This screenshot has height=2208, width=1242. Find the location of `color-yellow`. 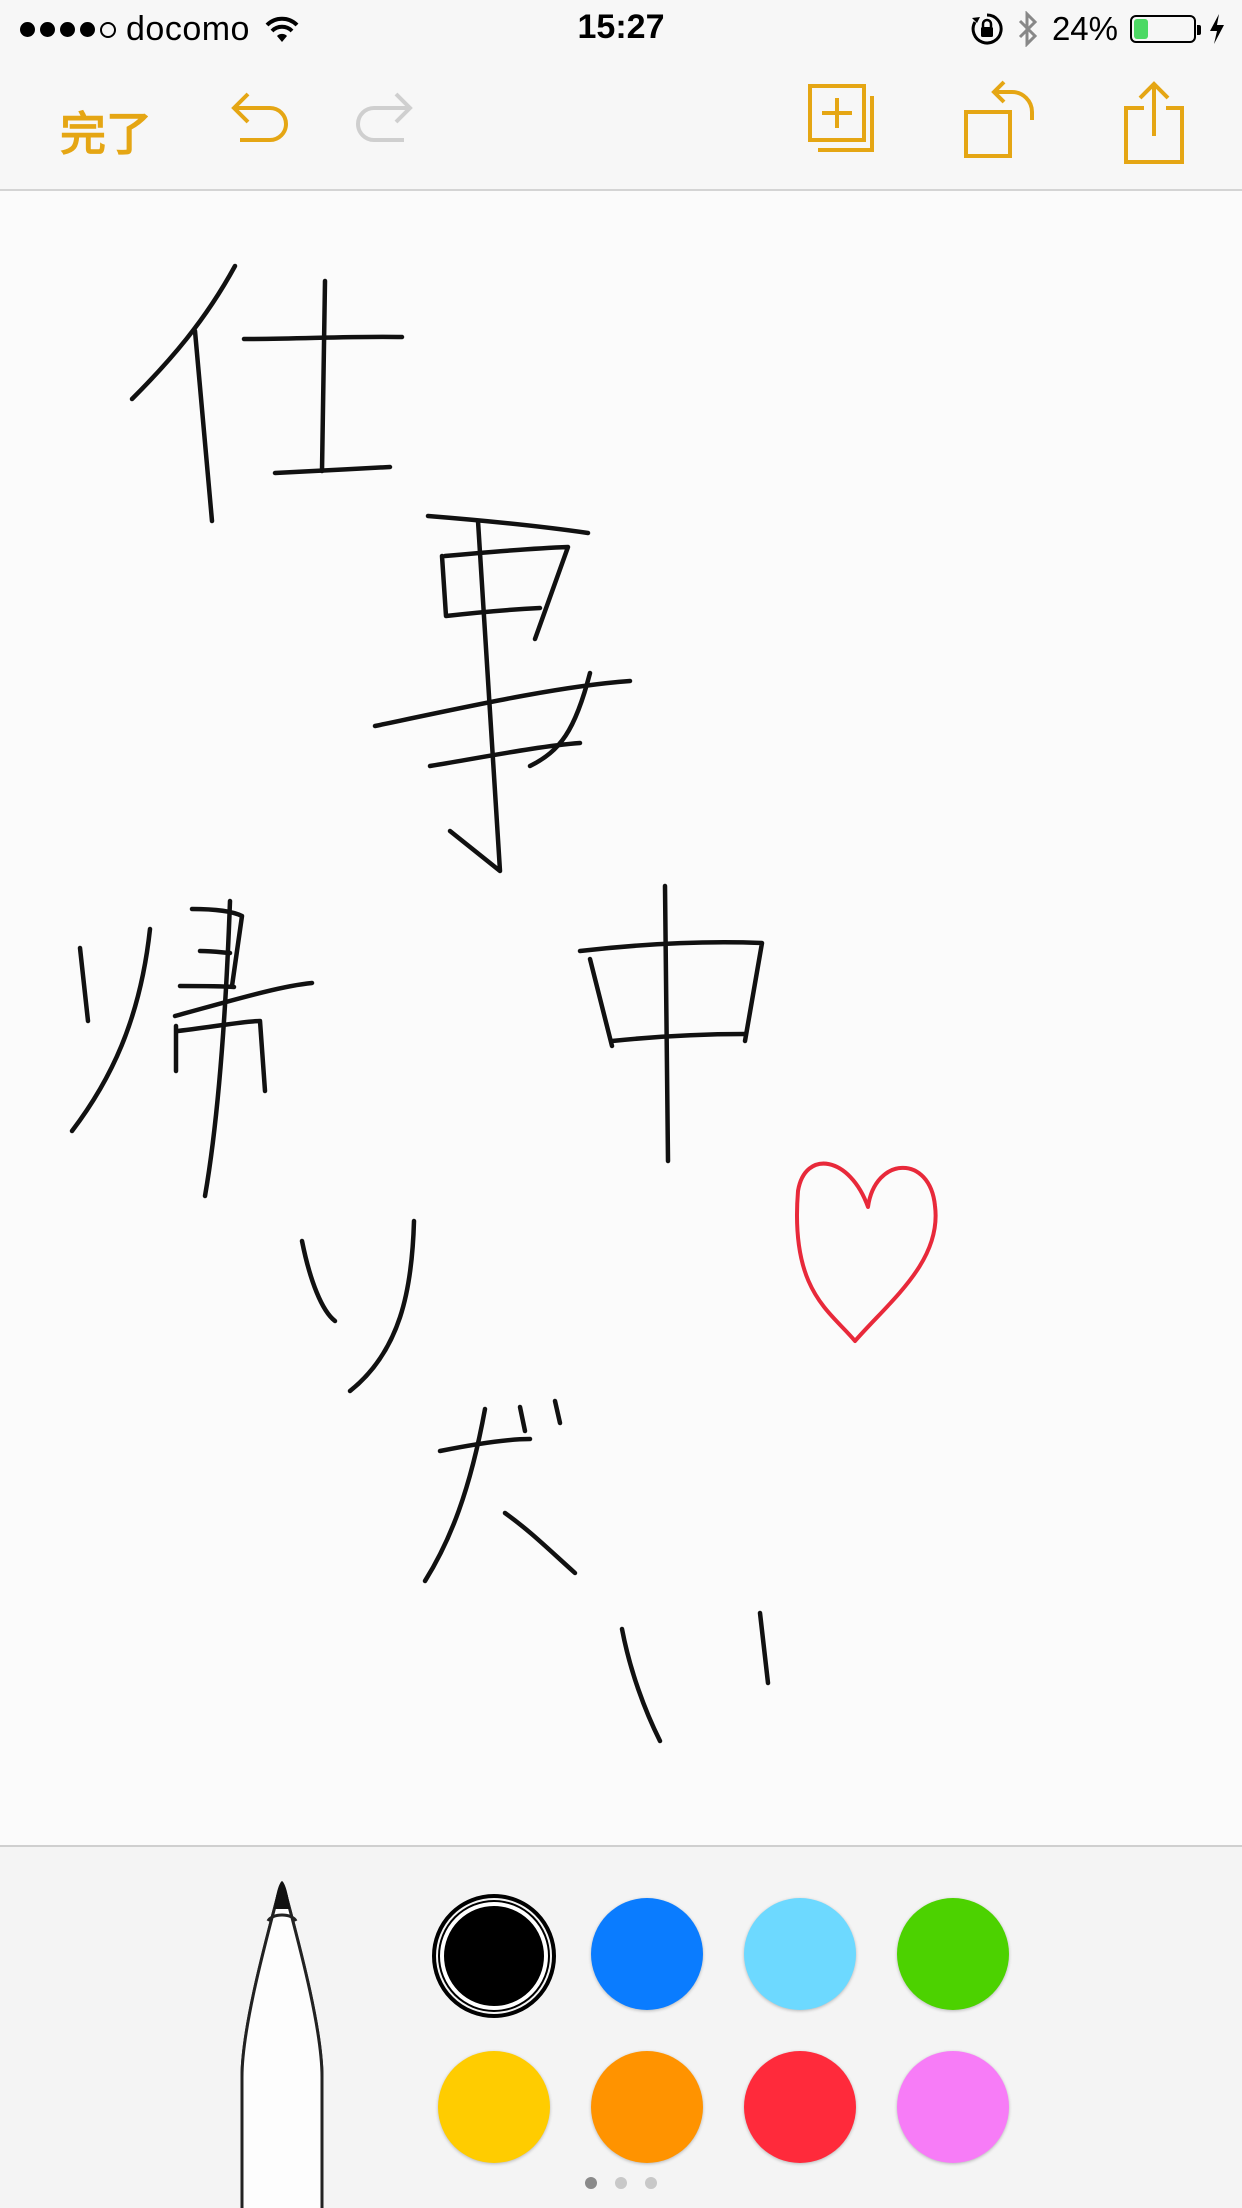

color-yellow is located at coordinates (494, 2107).